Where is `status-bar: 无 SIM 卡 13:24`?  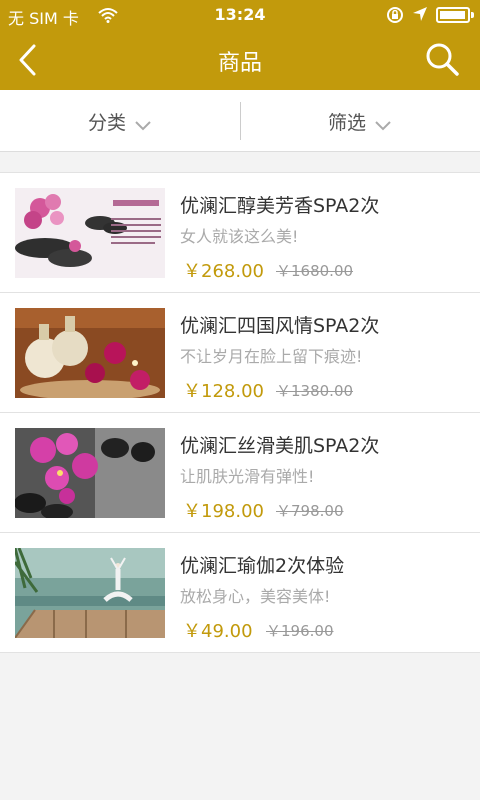
status-bar: 无 SIM 卡 13:24 is located at coordinates (240, 15).